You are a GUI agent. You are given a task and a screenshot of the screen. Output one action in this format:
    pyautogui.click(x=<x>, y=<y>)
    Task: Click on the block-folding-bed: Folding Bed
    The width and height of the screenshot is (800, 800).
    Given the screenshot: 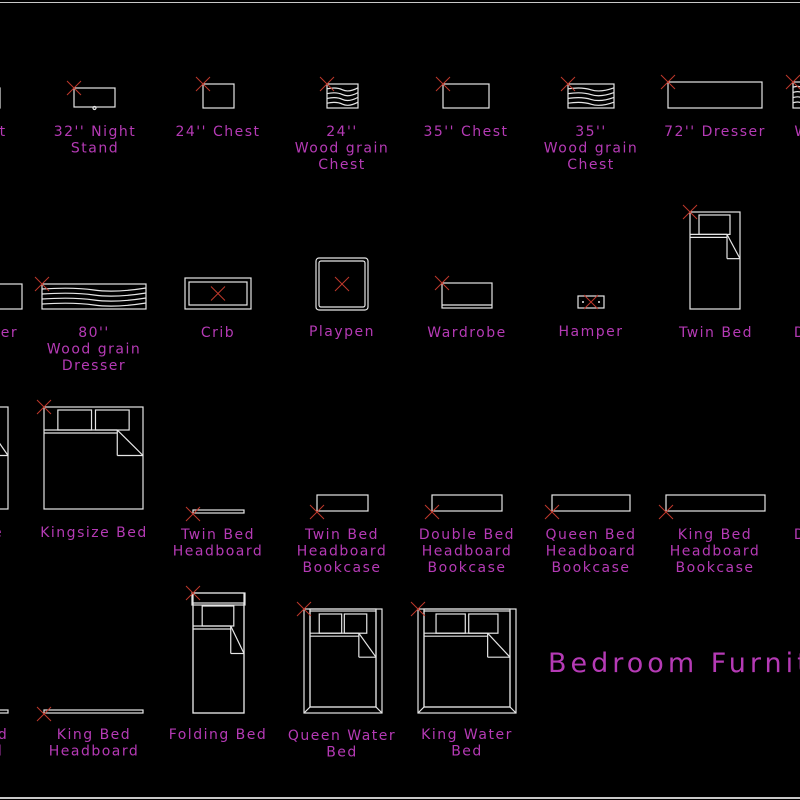 What is the action you would take?
    pyautogui.click(x=218, y=664)
    